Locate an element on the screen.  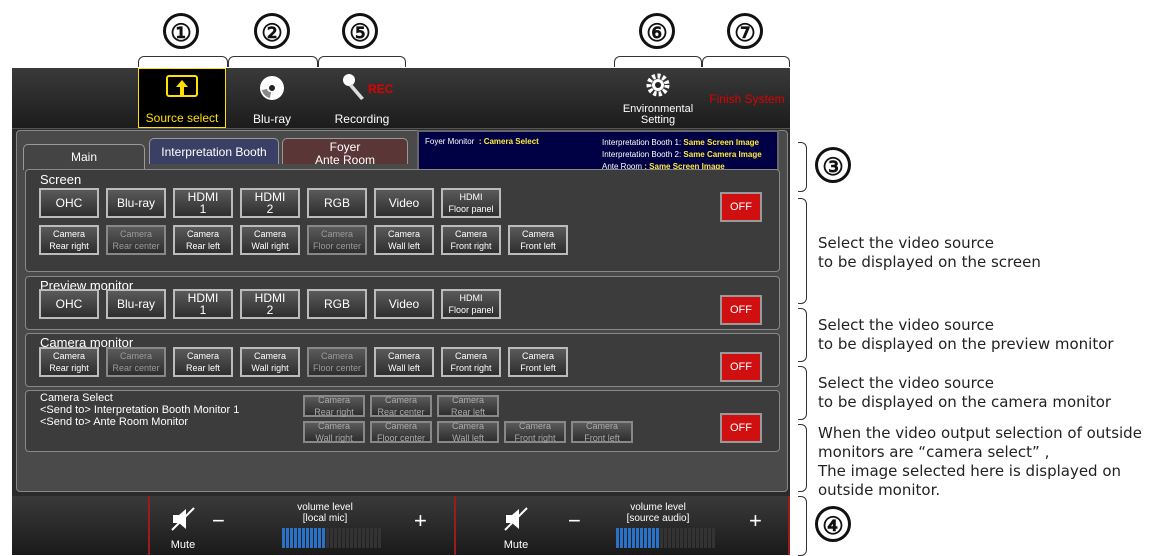
mute-button-left: Mute is located at coordinates (183, 527).